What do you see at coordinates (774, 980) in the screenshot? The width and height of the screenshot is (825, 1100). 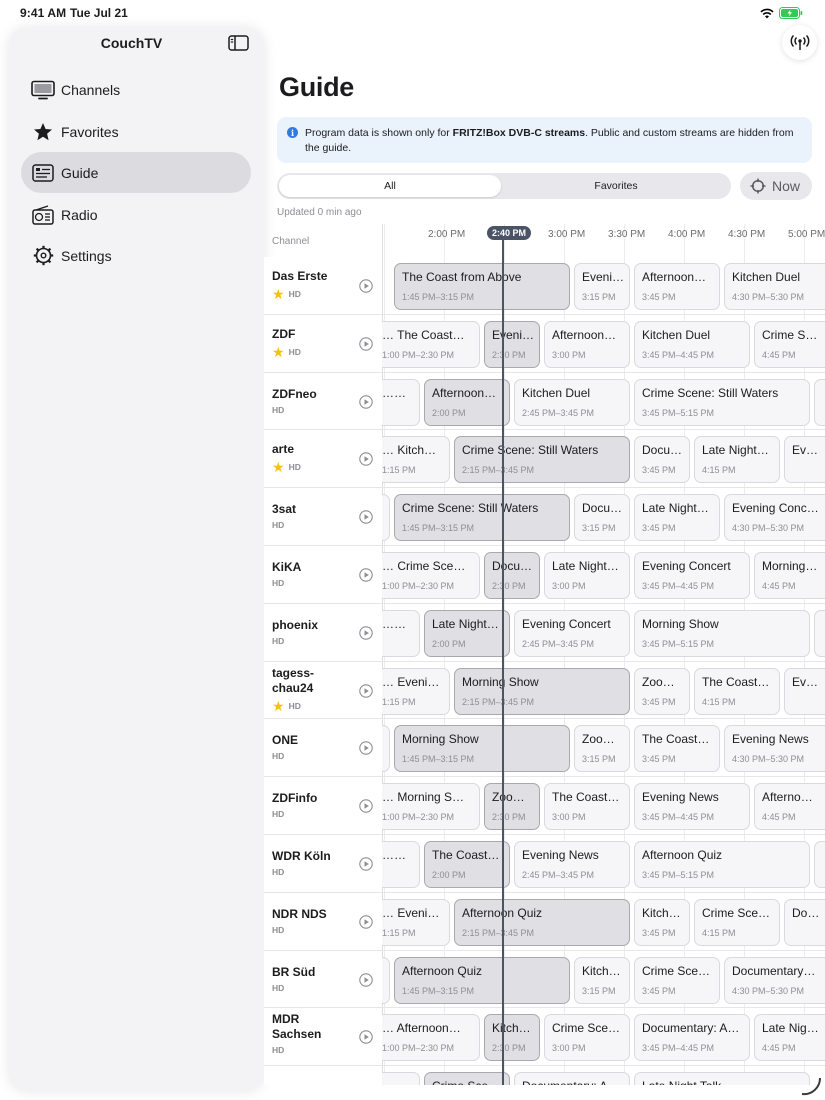 I see `program-cell: Documentary… 4:30 PM–5:30 PM` at bounding box center [774, 980].